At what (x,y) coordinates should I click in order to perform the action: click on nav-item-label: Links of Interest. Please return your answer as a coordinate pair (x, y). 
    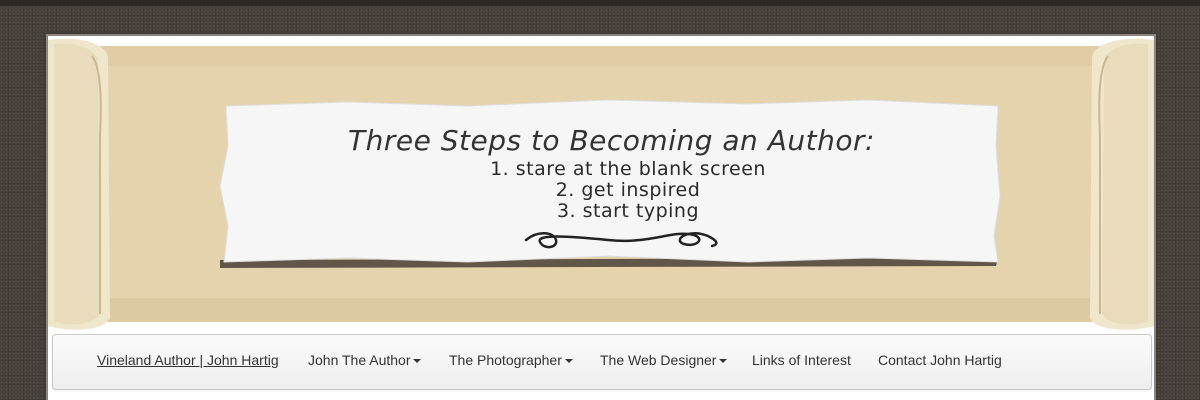
    Looking at the image, I should click on (801, 360).